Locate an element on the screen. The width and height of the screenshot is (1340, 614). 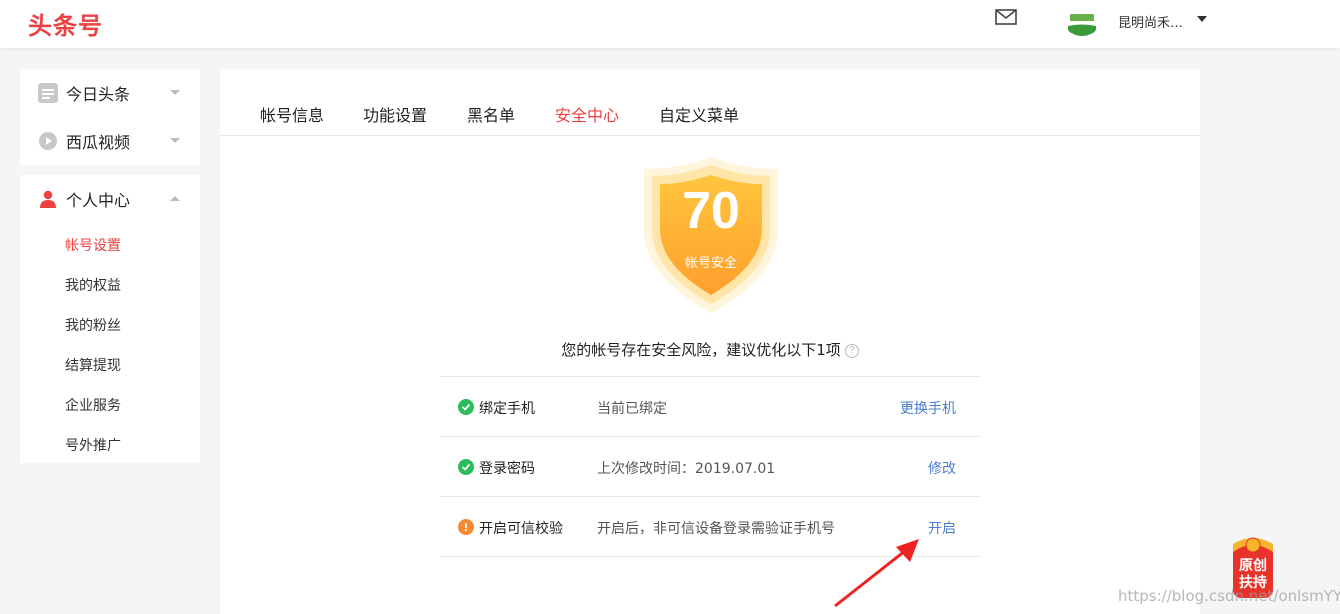
security-item-desc: 当前已绑定 is located at coordinates (632, 409).